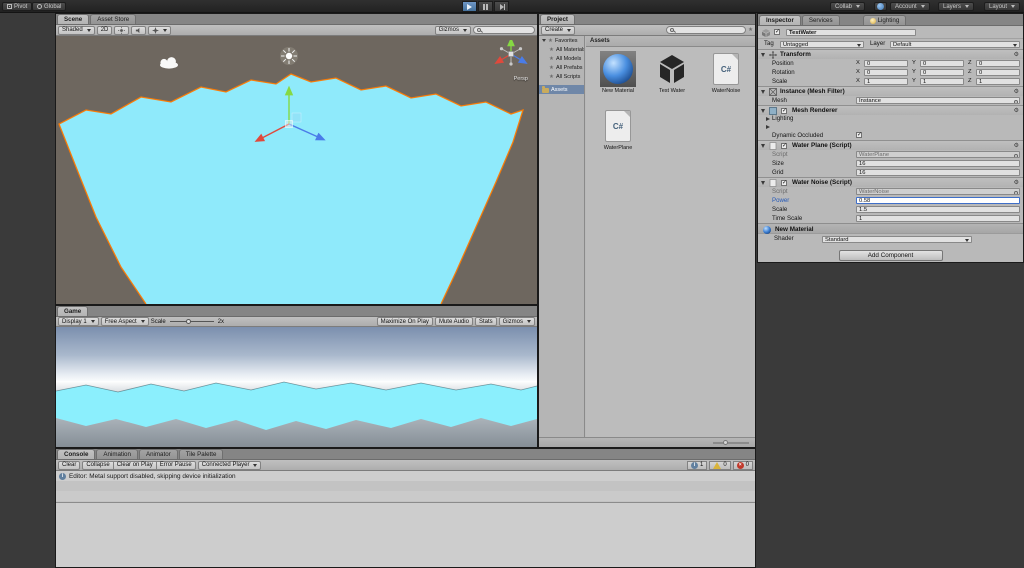  I want to click on project-search-input, so click(706, 30).